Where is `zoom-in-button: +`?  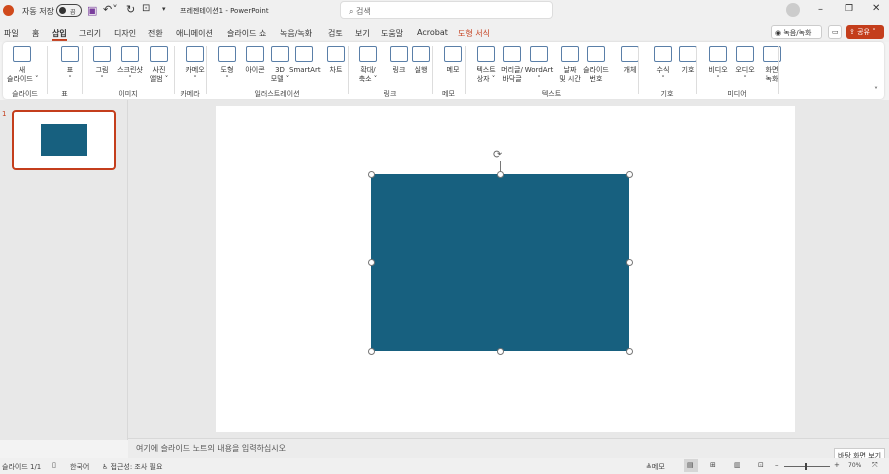 zoom-in-button: + is located at coordinates (837, 465).